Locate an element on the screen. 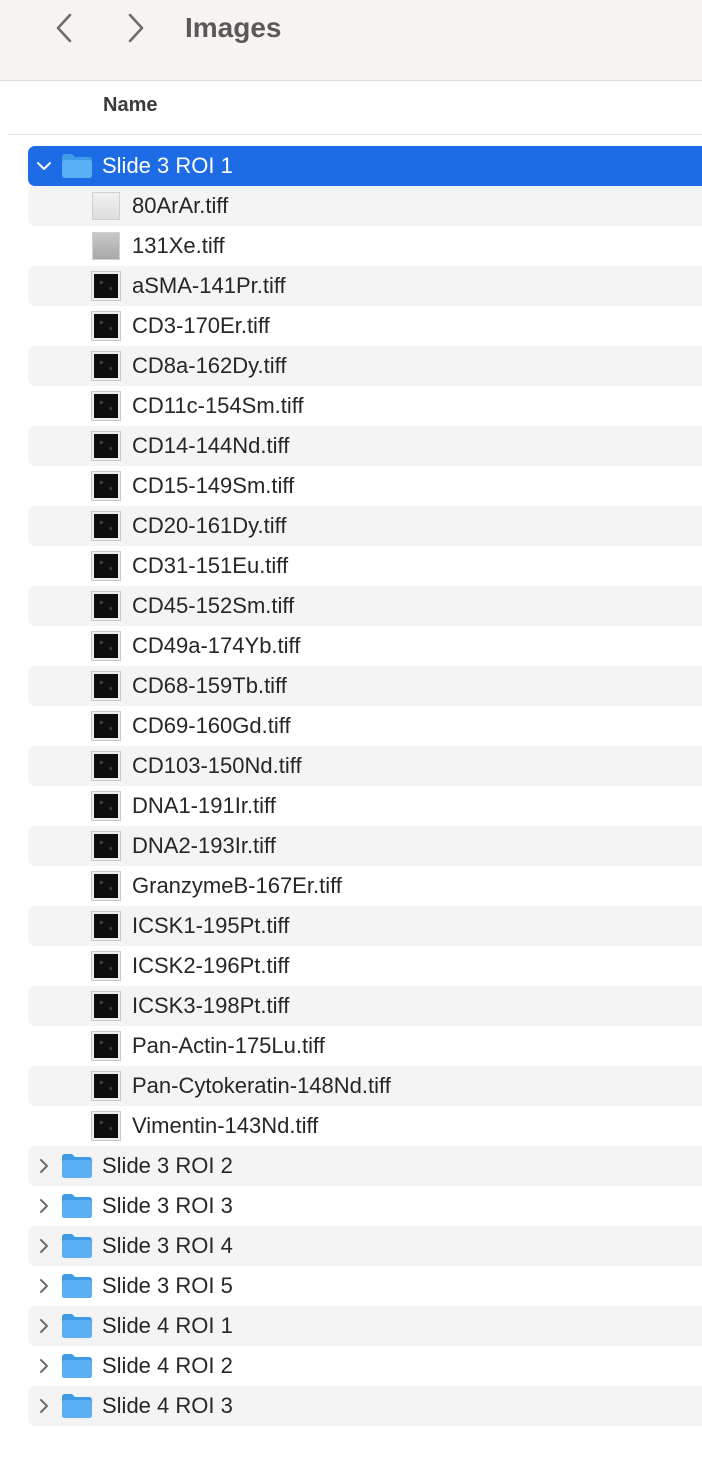 The height and width of the screenshot is (1458, 702). file-name: CD68-159Tb.tiff is located at coordinates (209, 685).